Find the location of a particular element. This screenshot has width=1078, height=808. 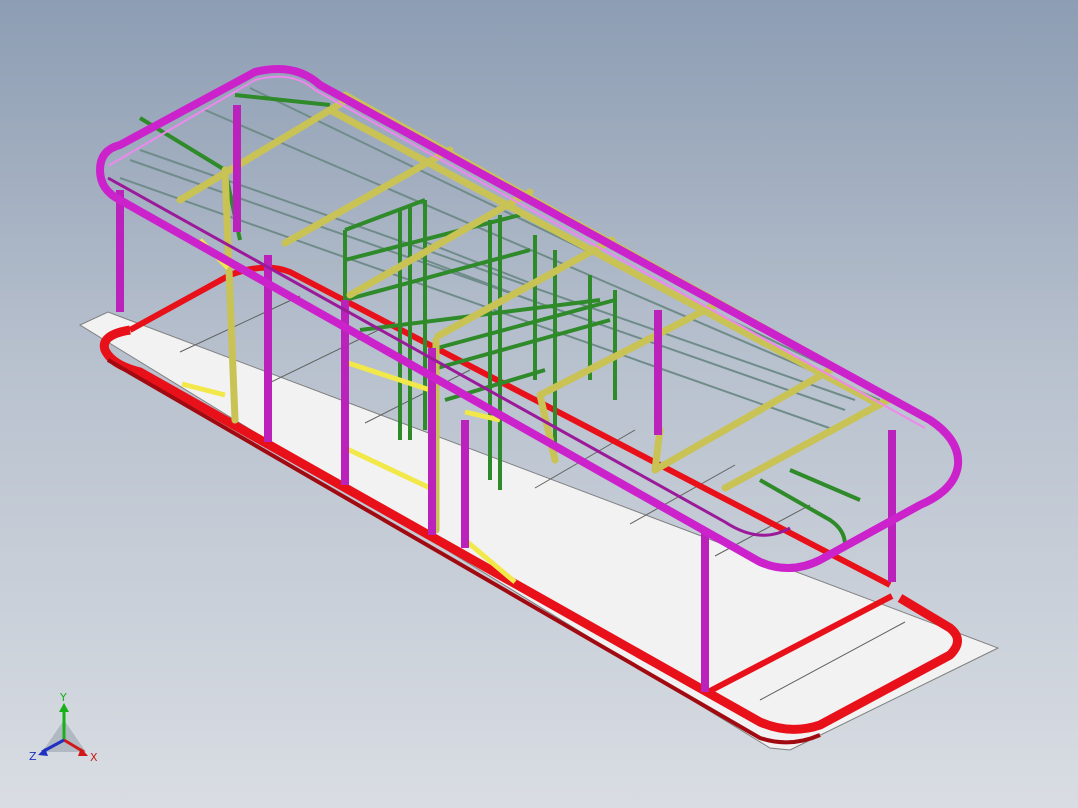

y-axis-arrow-icon is located at coordinates (64, 707).